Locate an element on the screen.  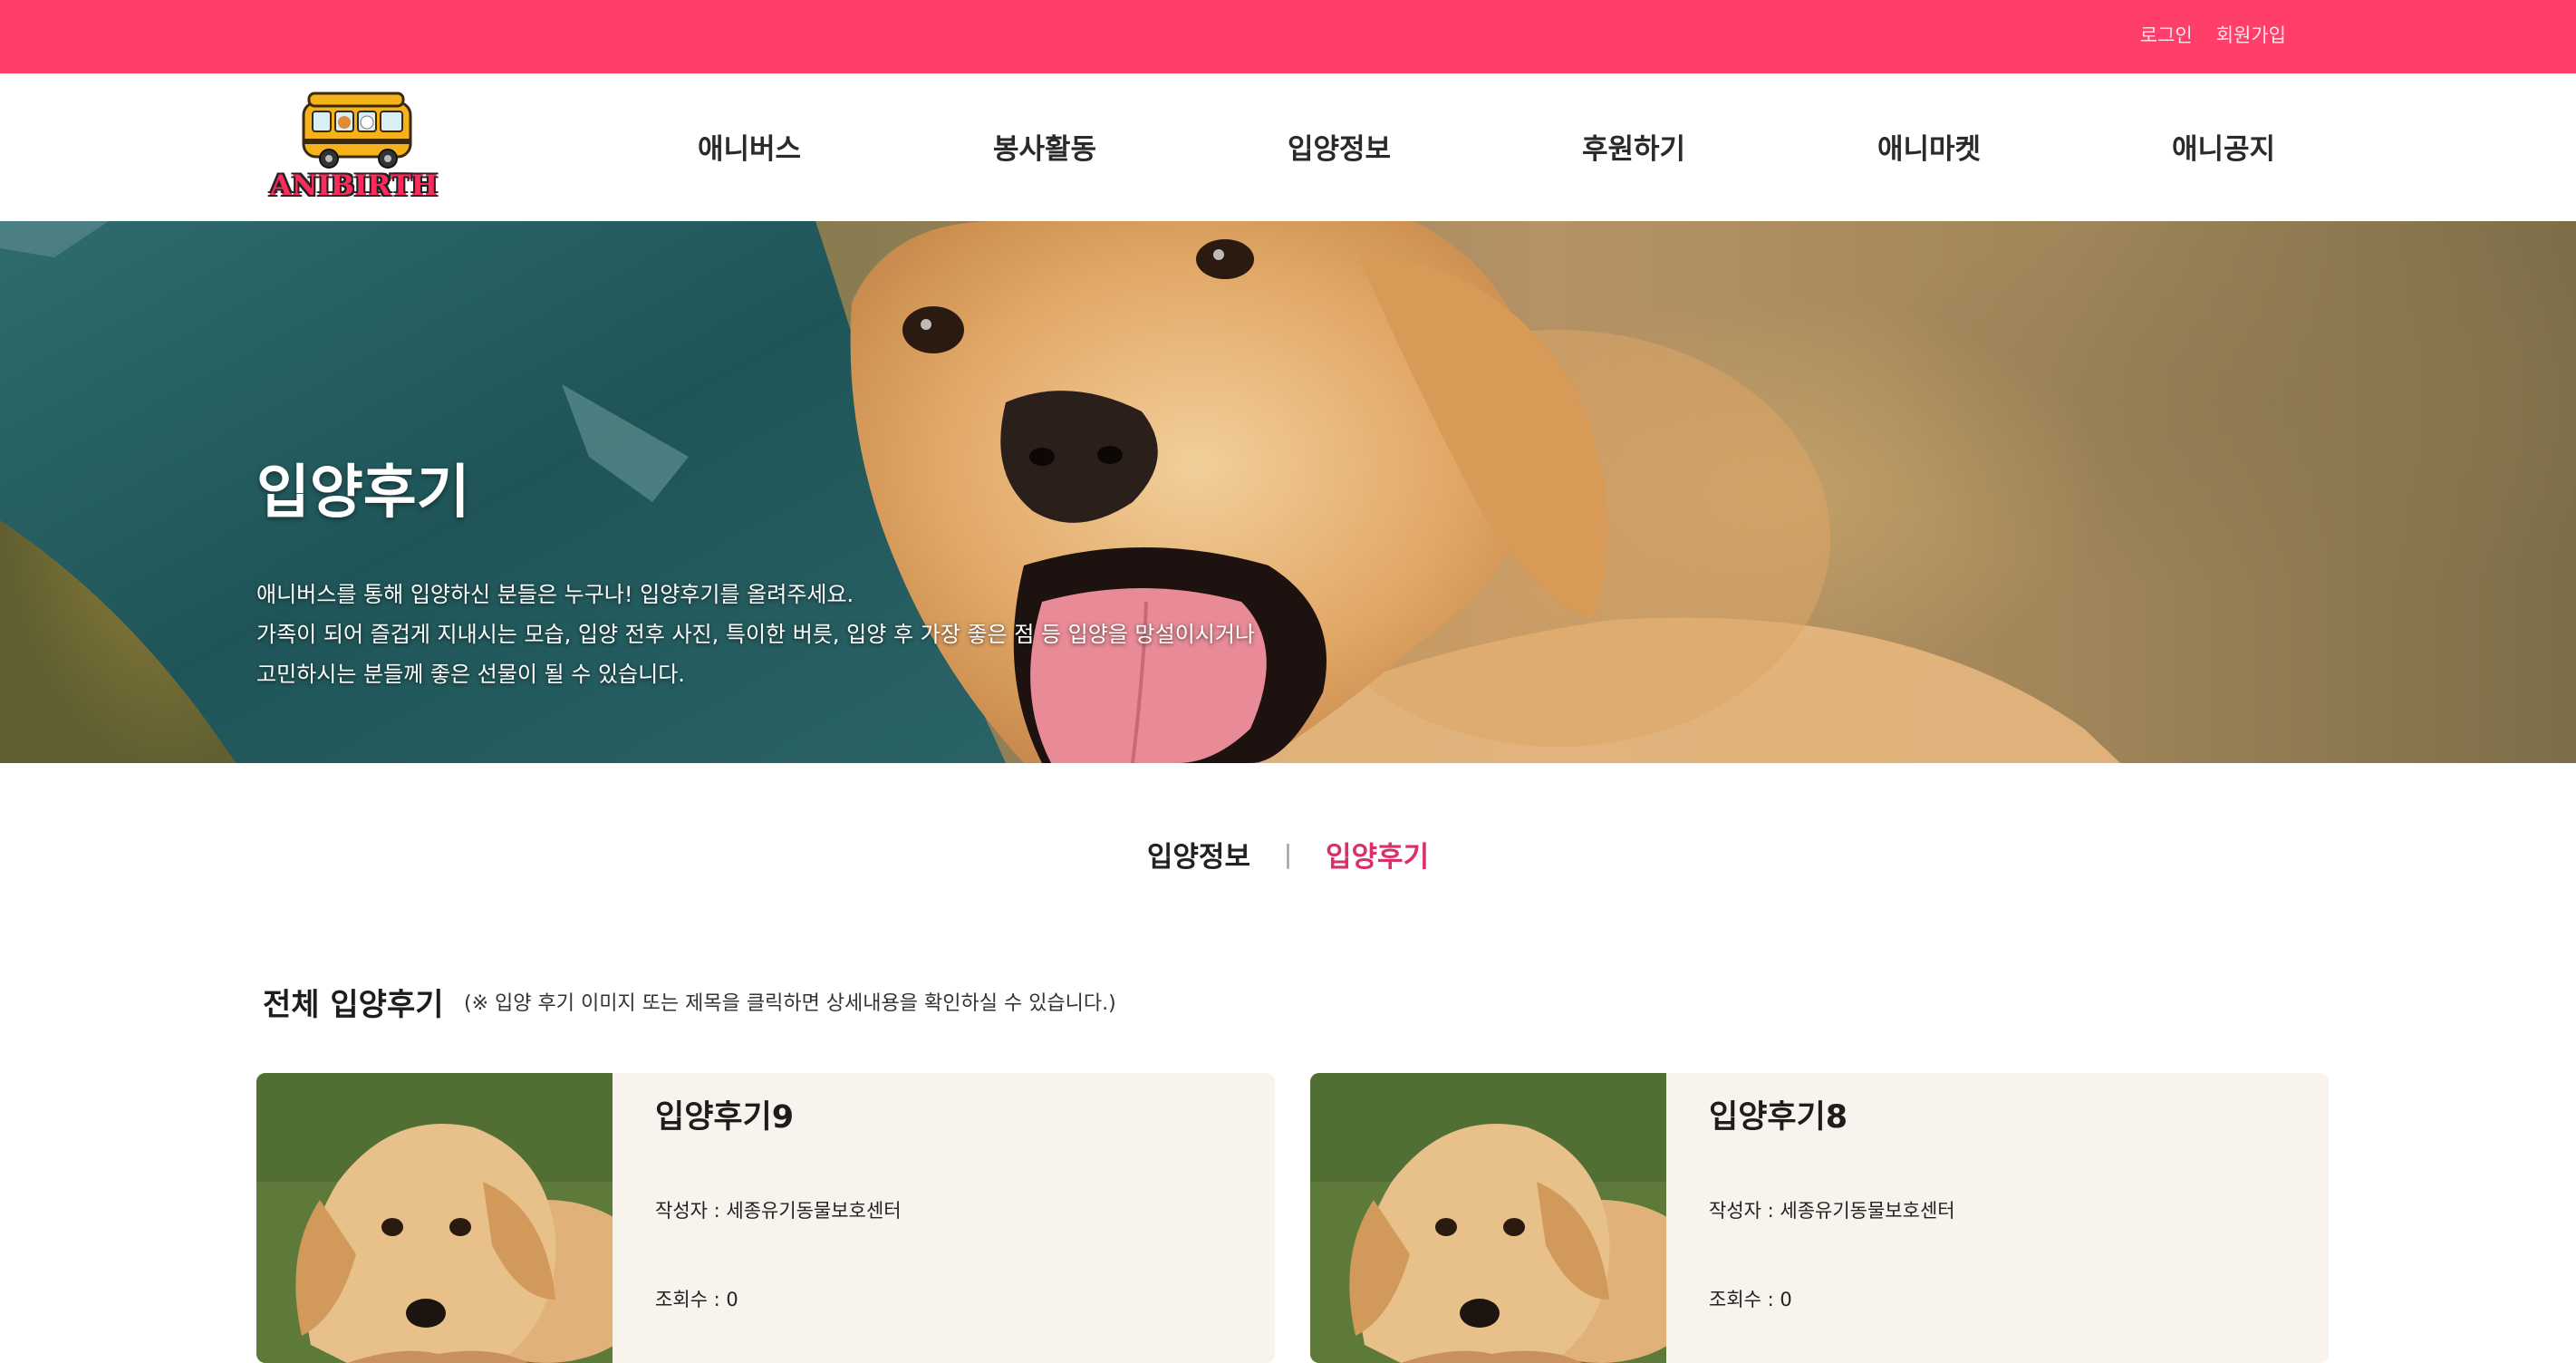
hero-desc-line: 고민하시는 분들께 좋은 선물이 될 수 있습니다. is located at coordinates (470, 674).